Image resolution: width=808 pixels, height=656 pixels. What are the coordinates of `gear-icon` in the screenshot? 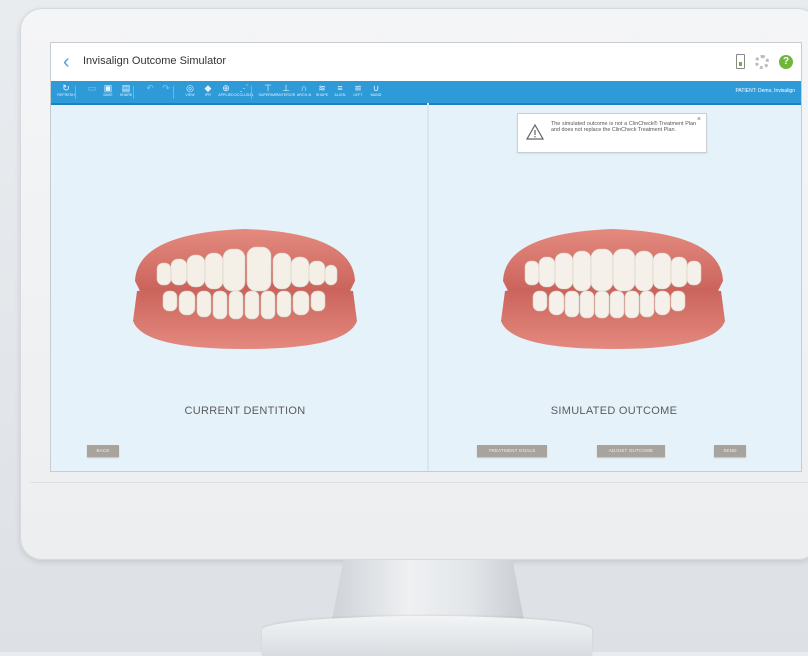 It's located at (762, 61).